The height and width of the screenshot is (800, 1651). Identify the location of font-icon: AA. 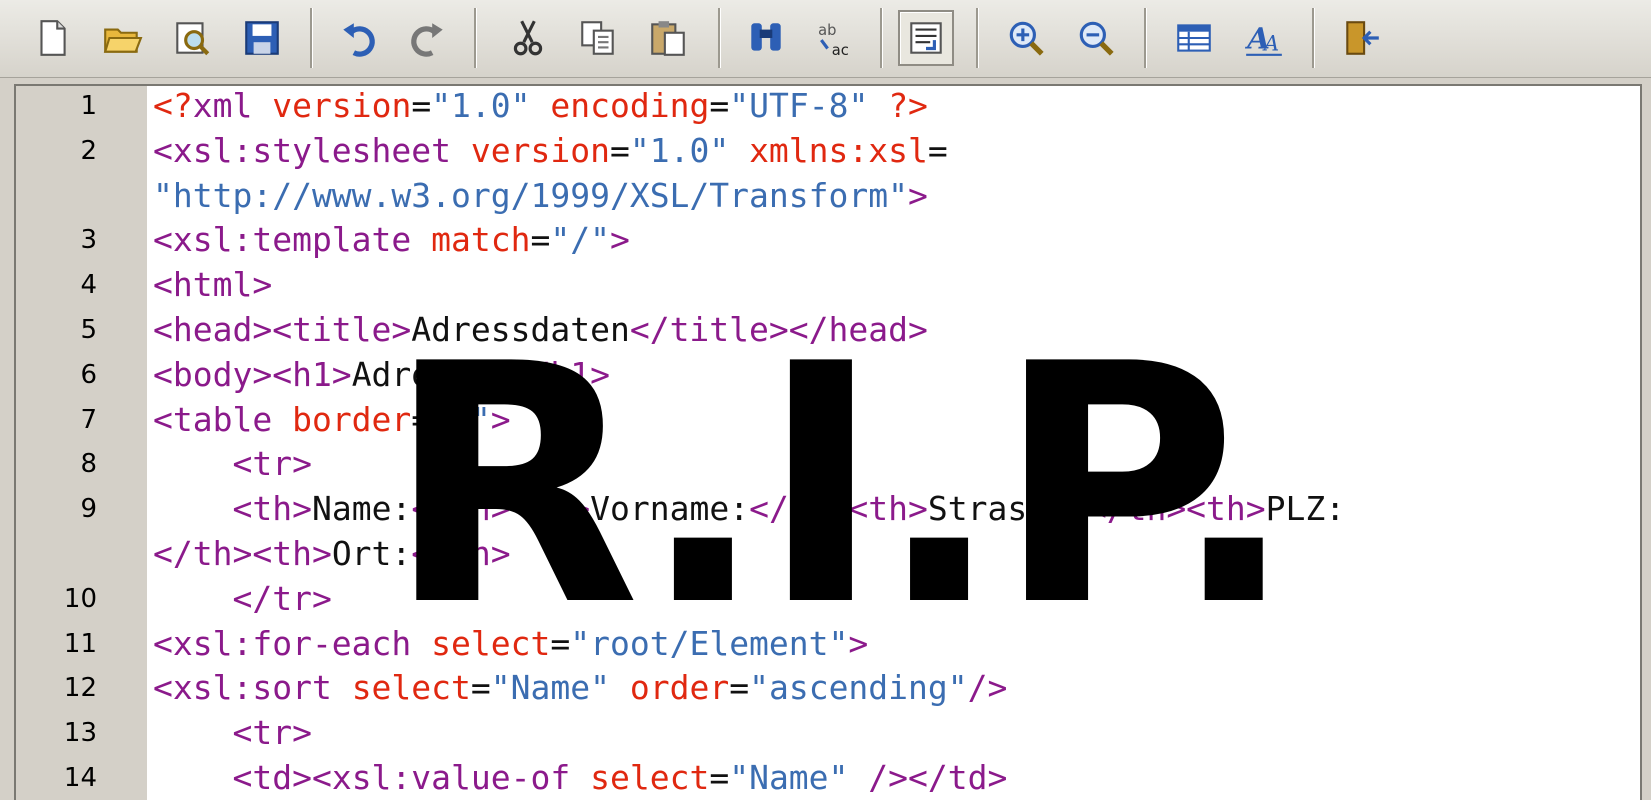
(1263, 38).